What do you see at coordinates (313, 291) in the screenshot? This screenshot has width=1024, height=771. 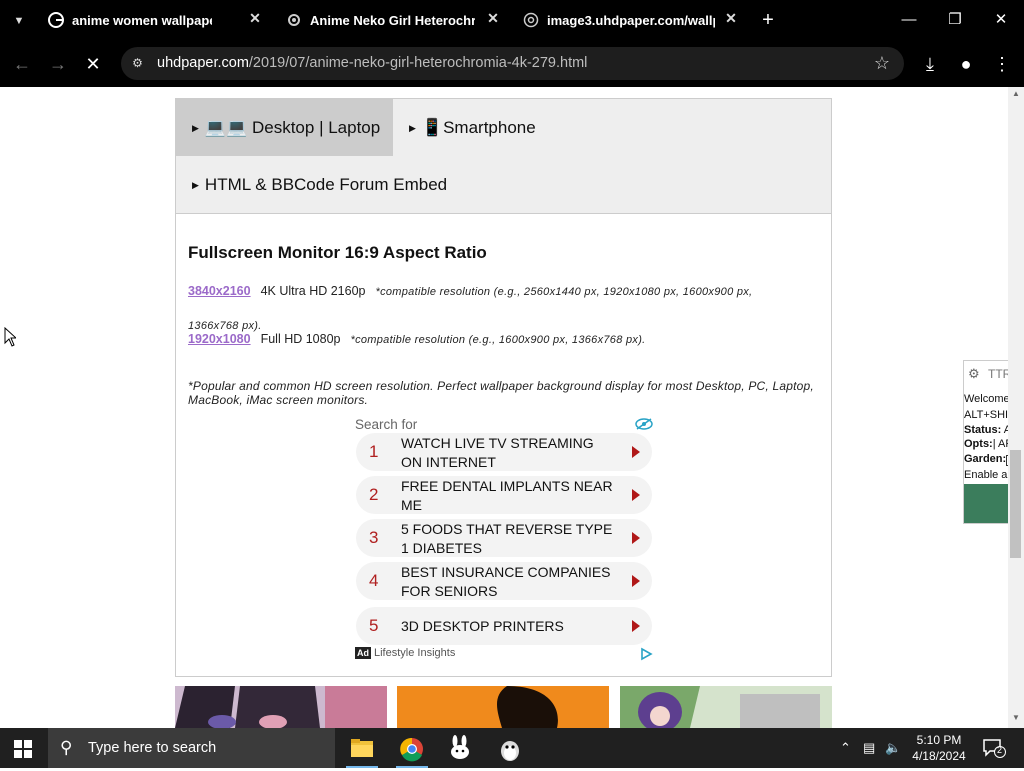 I see `resolution-desc: 4K Ultra HD 2160p` at bounding box center [313, 291].